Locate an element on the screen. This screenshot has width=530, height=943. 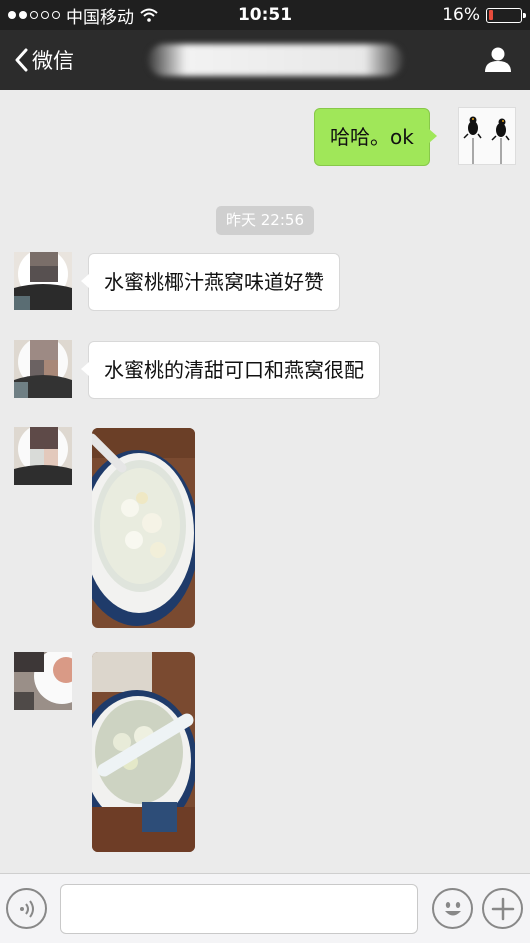
back-chevron-icon is located at coordinates (21, 60).